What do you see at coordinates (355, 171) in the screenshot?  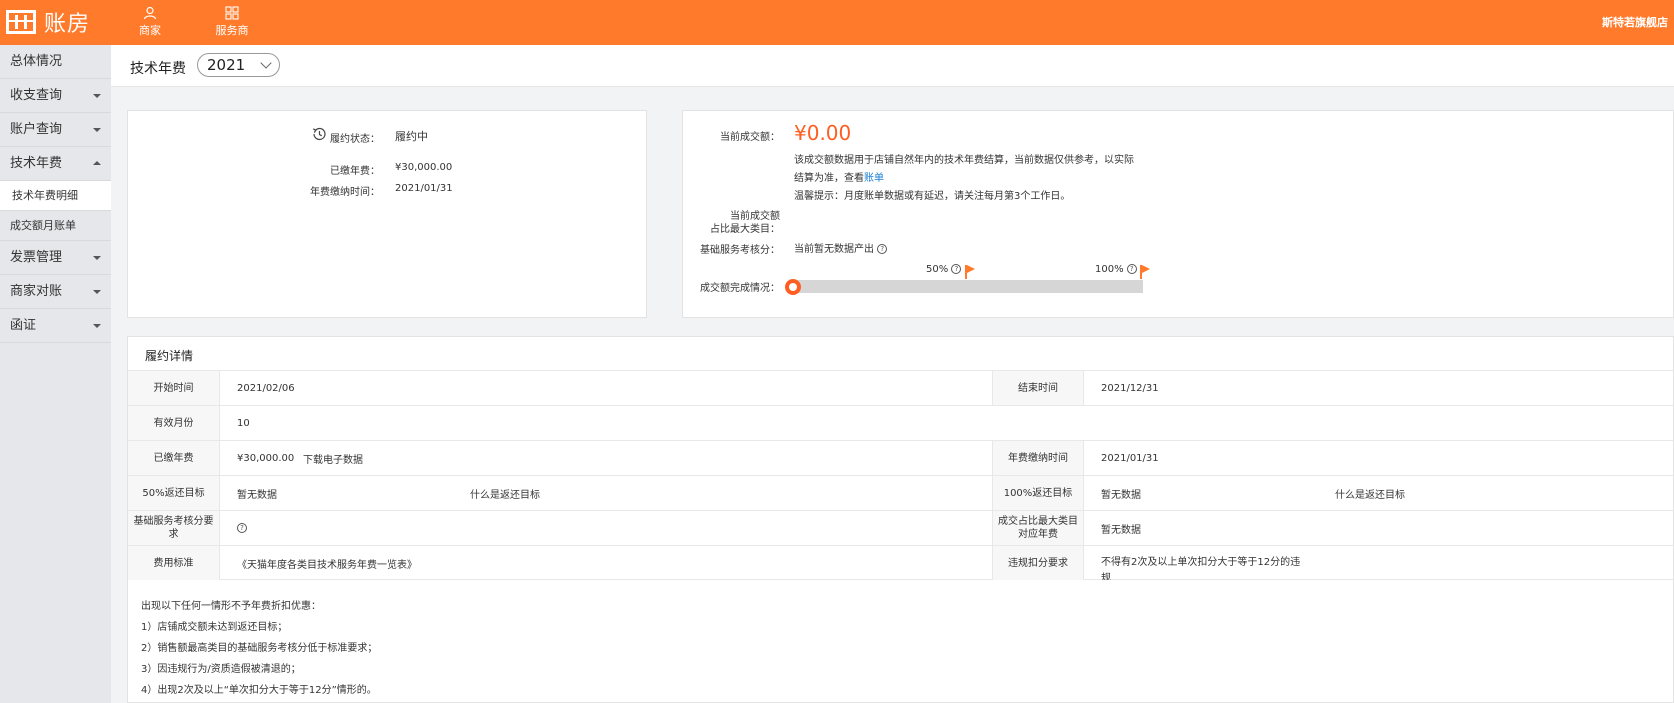 I see `paid-label: 已缴年费：` at bounding box center [355, 171].